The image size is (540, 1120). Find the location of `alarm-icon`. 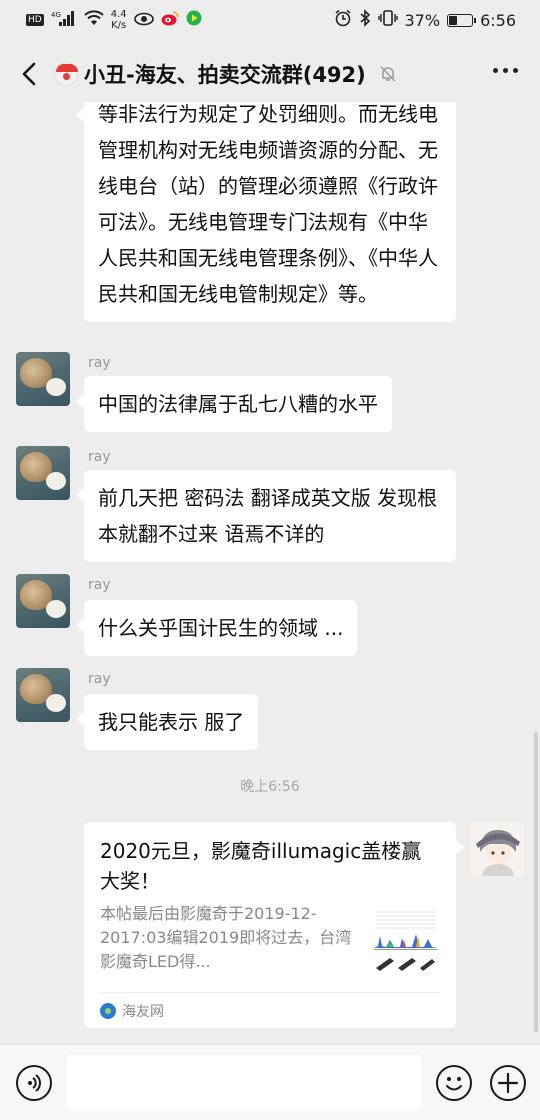

alarm-icon is located at coordinates (343, 20).